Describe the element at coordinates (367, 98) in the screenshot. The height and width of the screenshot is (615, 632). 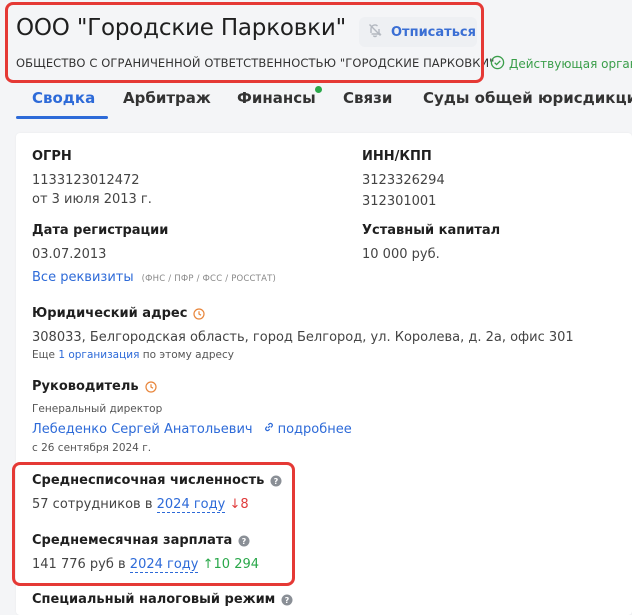
I see `tab-connections: Связи` at that location.